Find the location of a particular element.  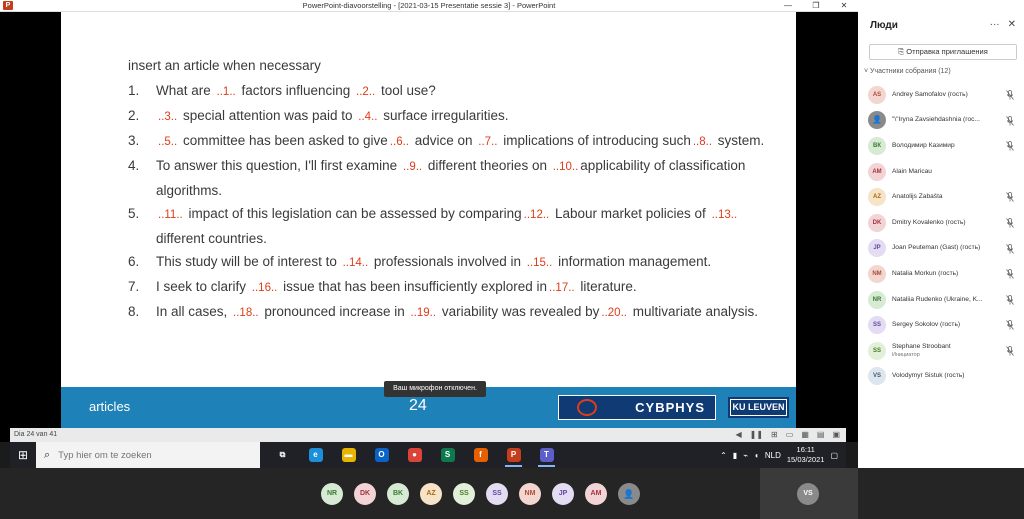

participant-row: AM Alain Maricau is located at coordinates (941, 172).